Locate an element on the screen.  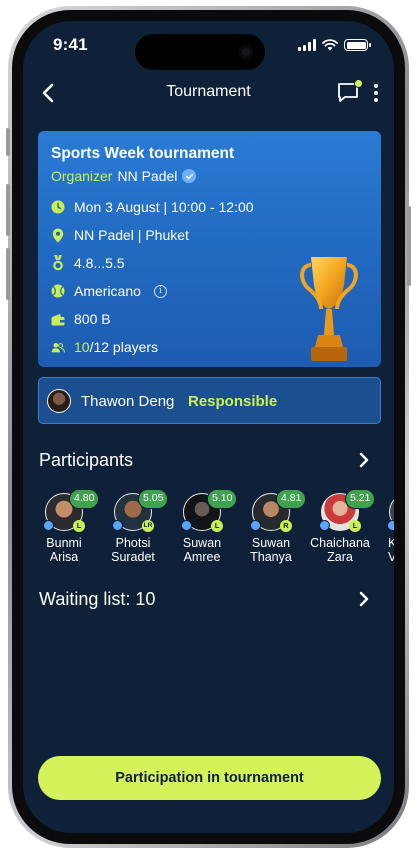
action-button is located at coordinates (8, 142).